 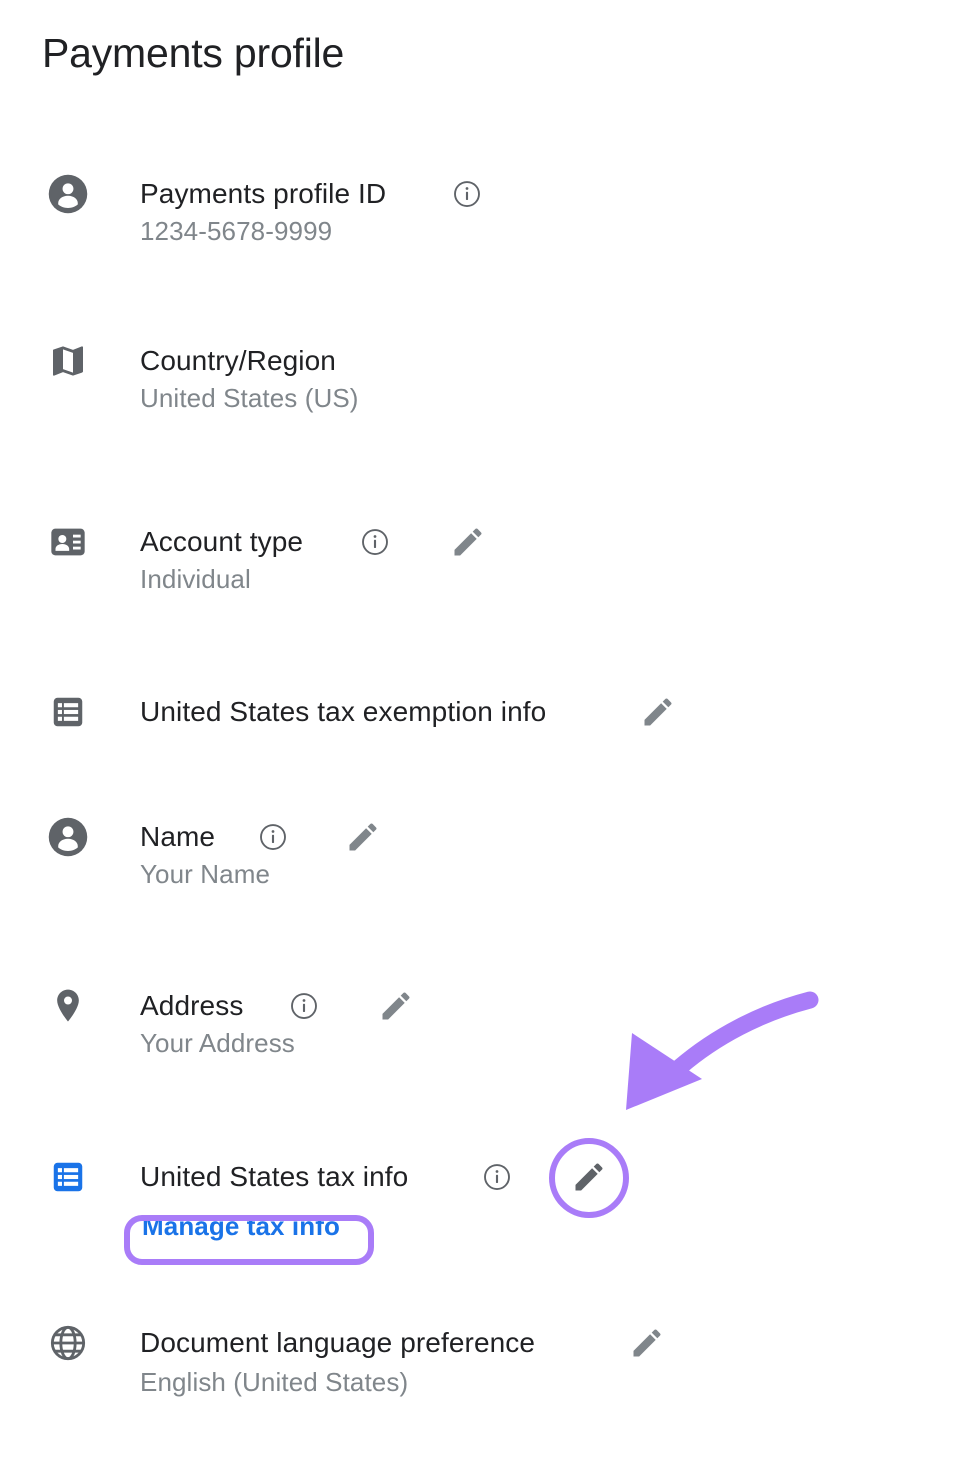 I want to click on map-icon, so click(x=68, y=361).